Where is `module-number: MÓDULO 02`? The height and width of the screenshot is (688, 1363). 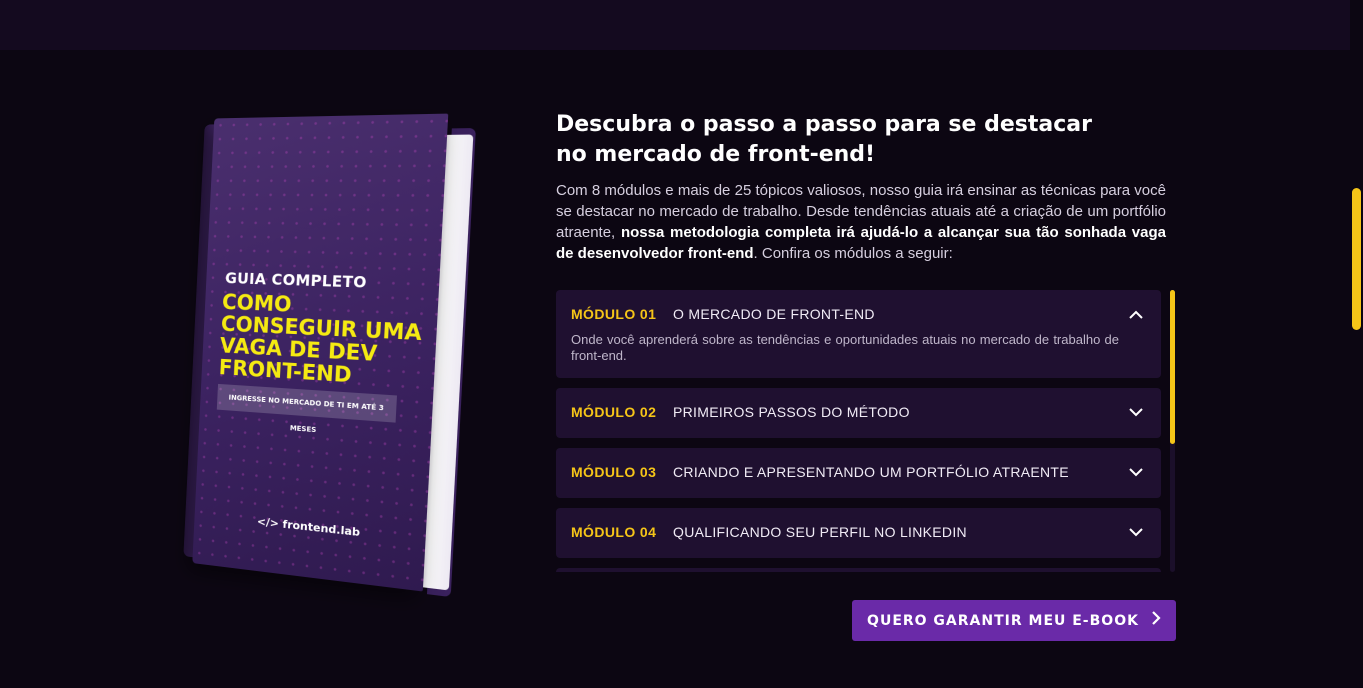 module-number: MÓDULO 02 is located at coordinates (614, 412).